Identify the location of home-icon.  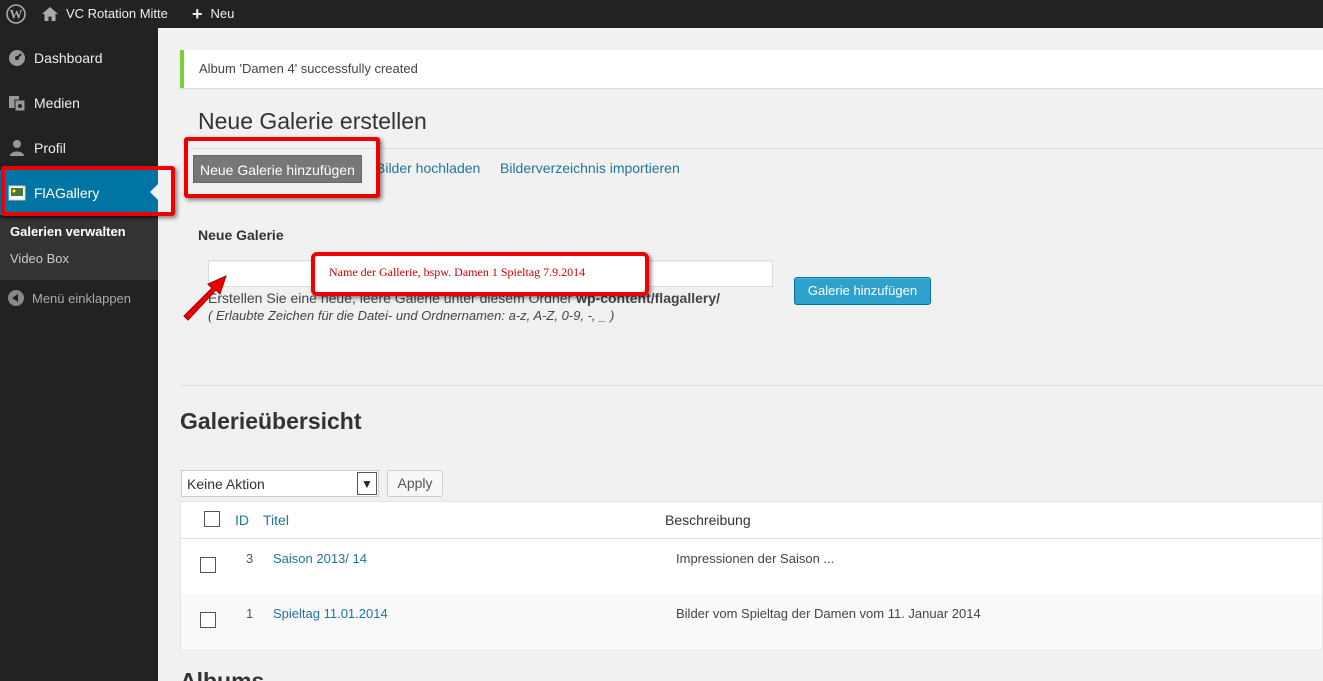
(50, 14).